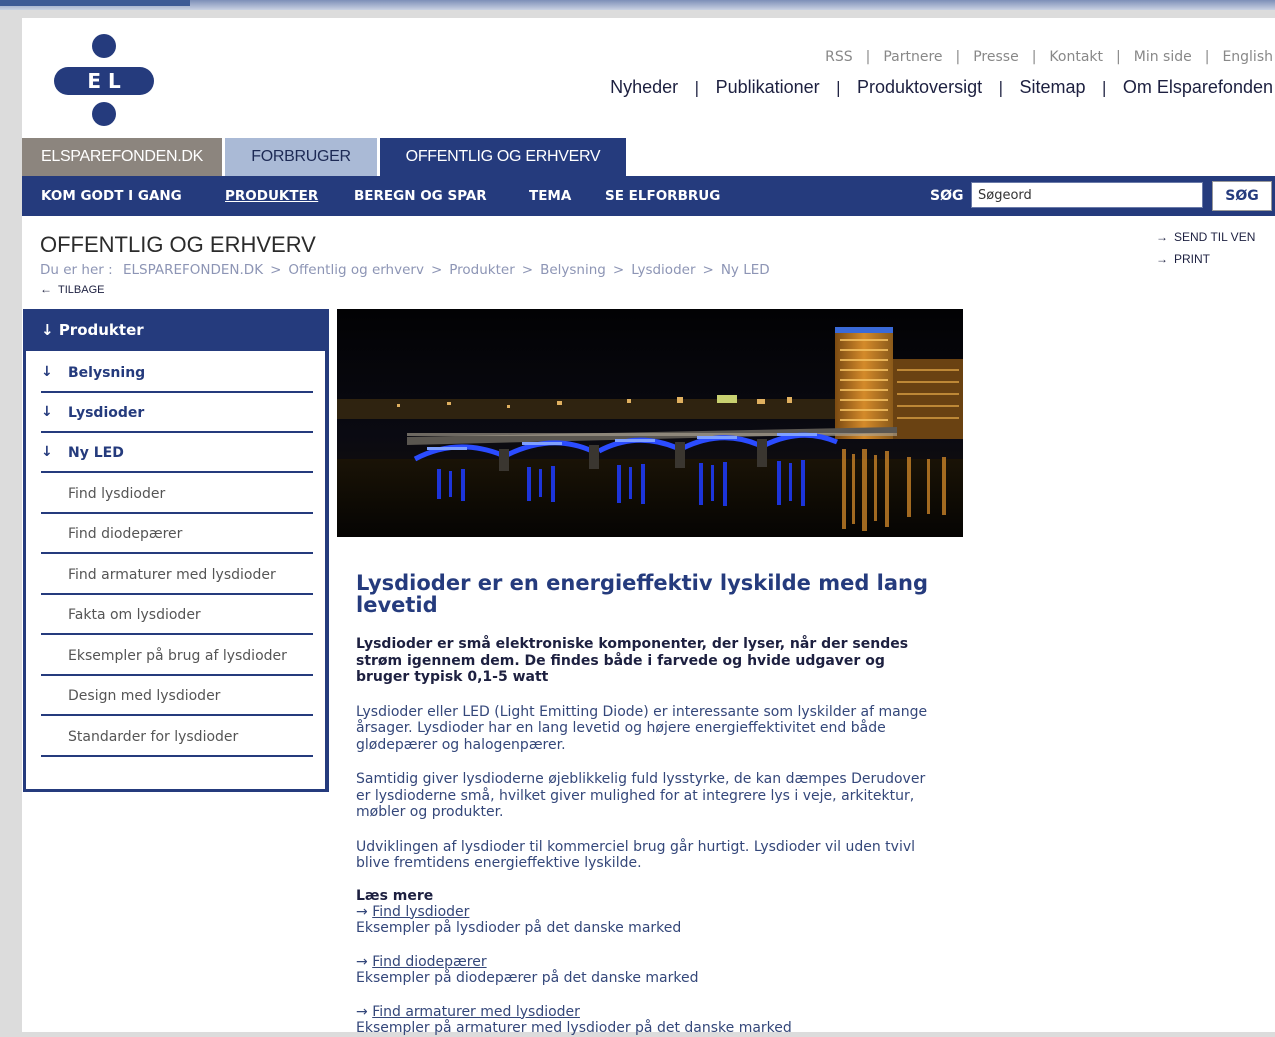 This screenshot has height=1037, width=1275. Describe the element at coordinates (1192, 259) in the screenshot. I see `print-label: PRINT` at that location.